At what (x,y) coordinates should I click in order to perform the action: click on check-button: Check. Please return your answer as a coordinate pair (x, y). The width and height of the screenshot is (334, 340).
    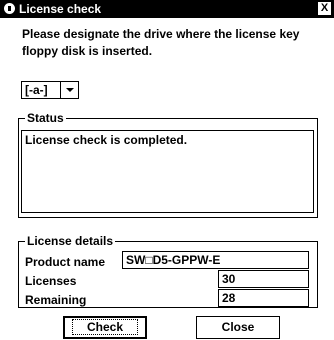
    Looking at the image, I should click on (105, 327).